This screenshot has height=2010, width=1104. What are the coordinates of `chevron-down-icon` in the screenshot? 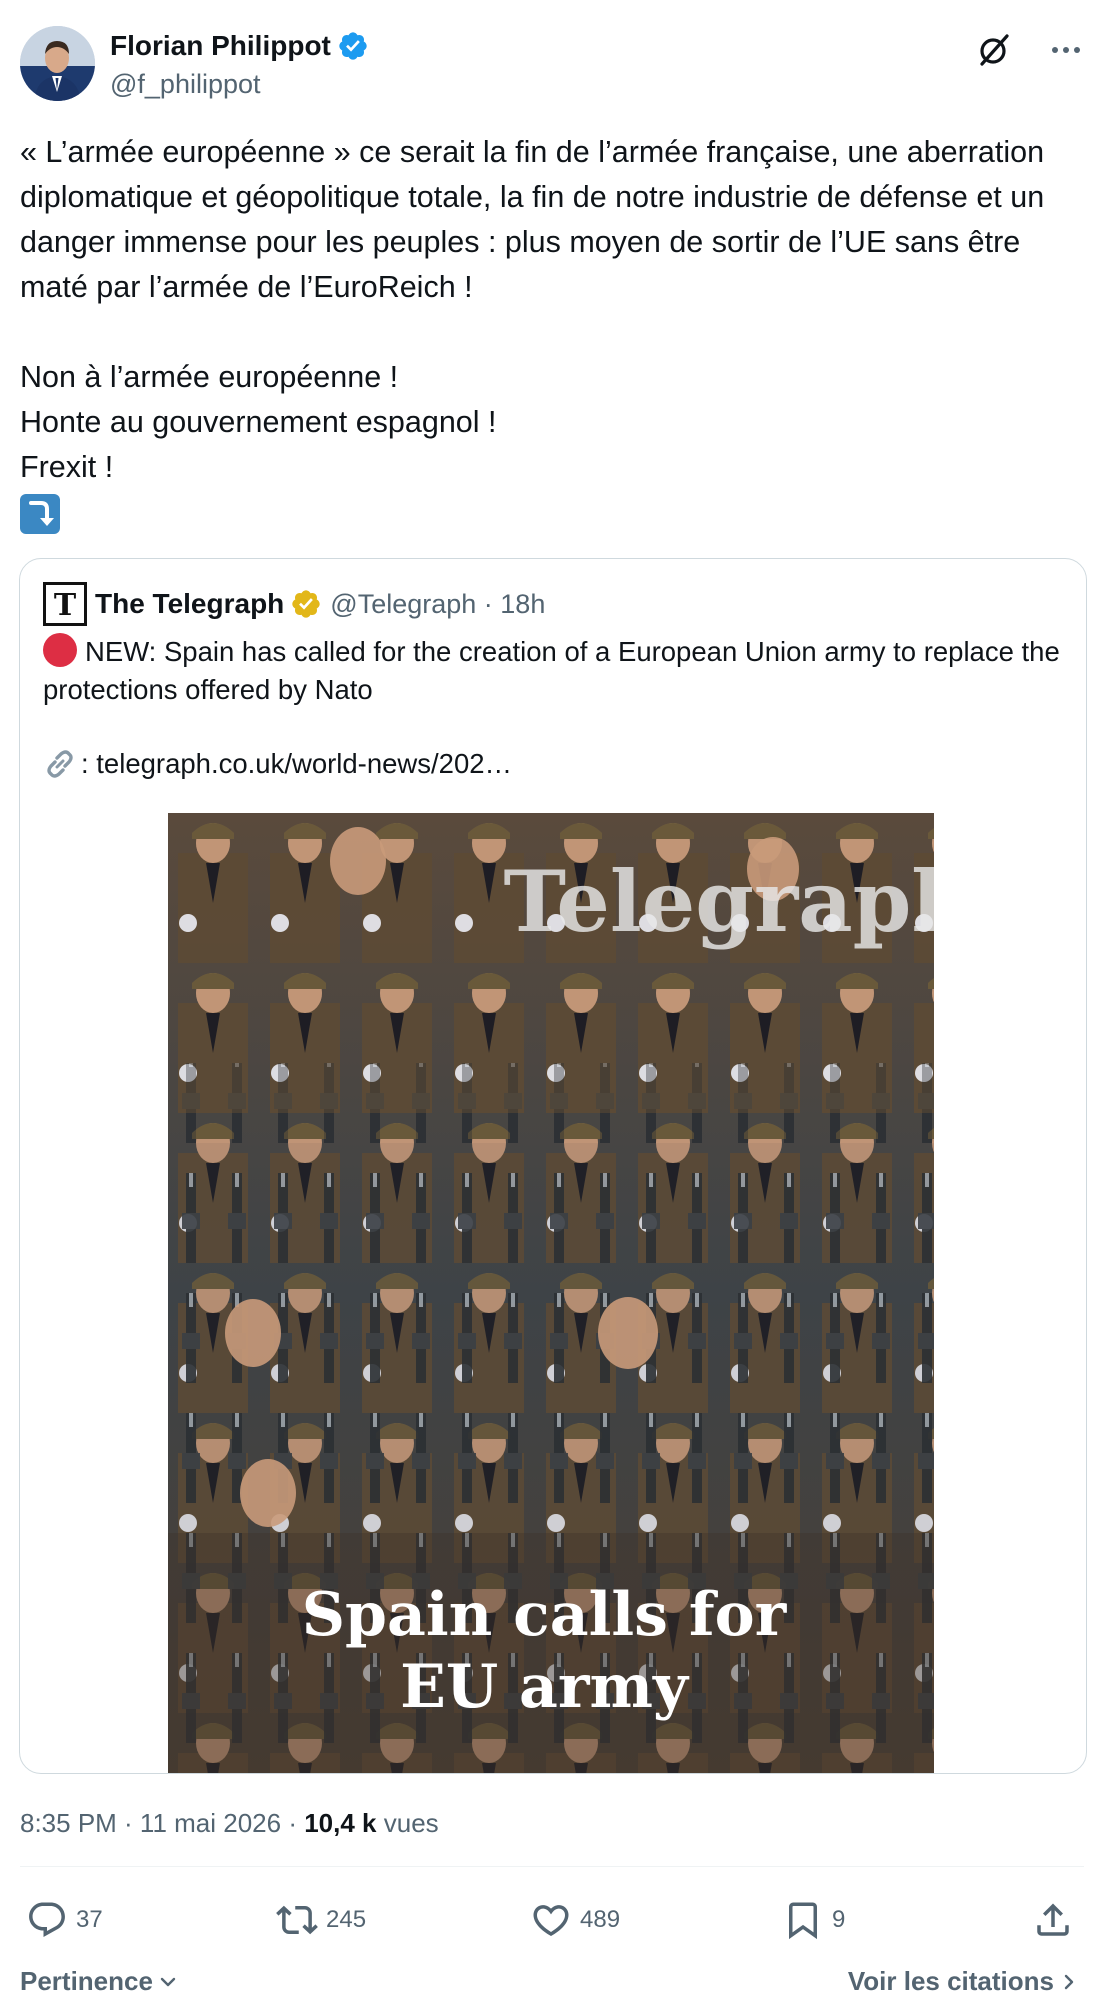 It's located at (168, 1981).